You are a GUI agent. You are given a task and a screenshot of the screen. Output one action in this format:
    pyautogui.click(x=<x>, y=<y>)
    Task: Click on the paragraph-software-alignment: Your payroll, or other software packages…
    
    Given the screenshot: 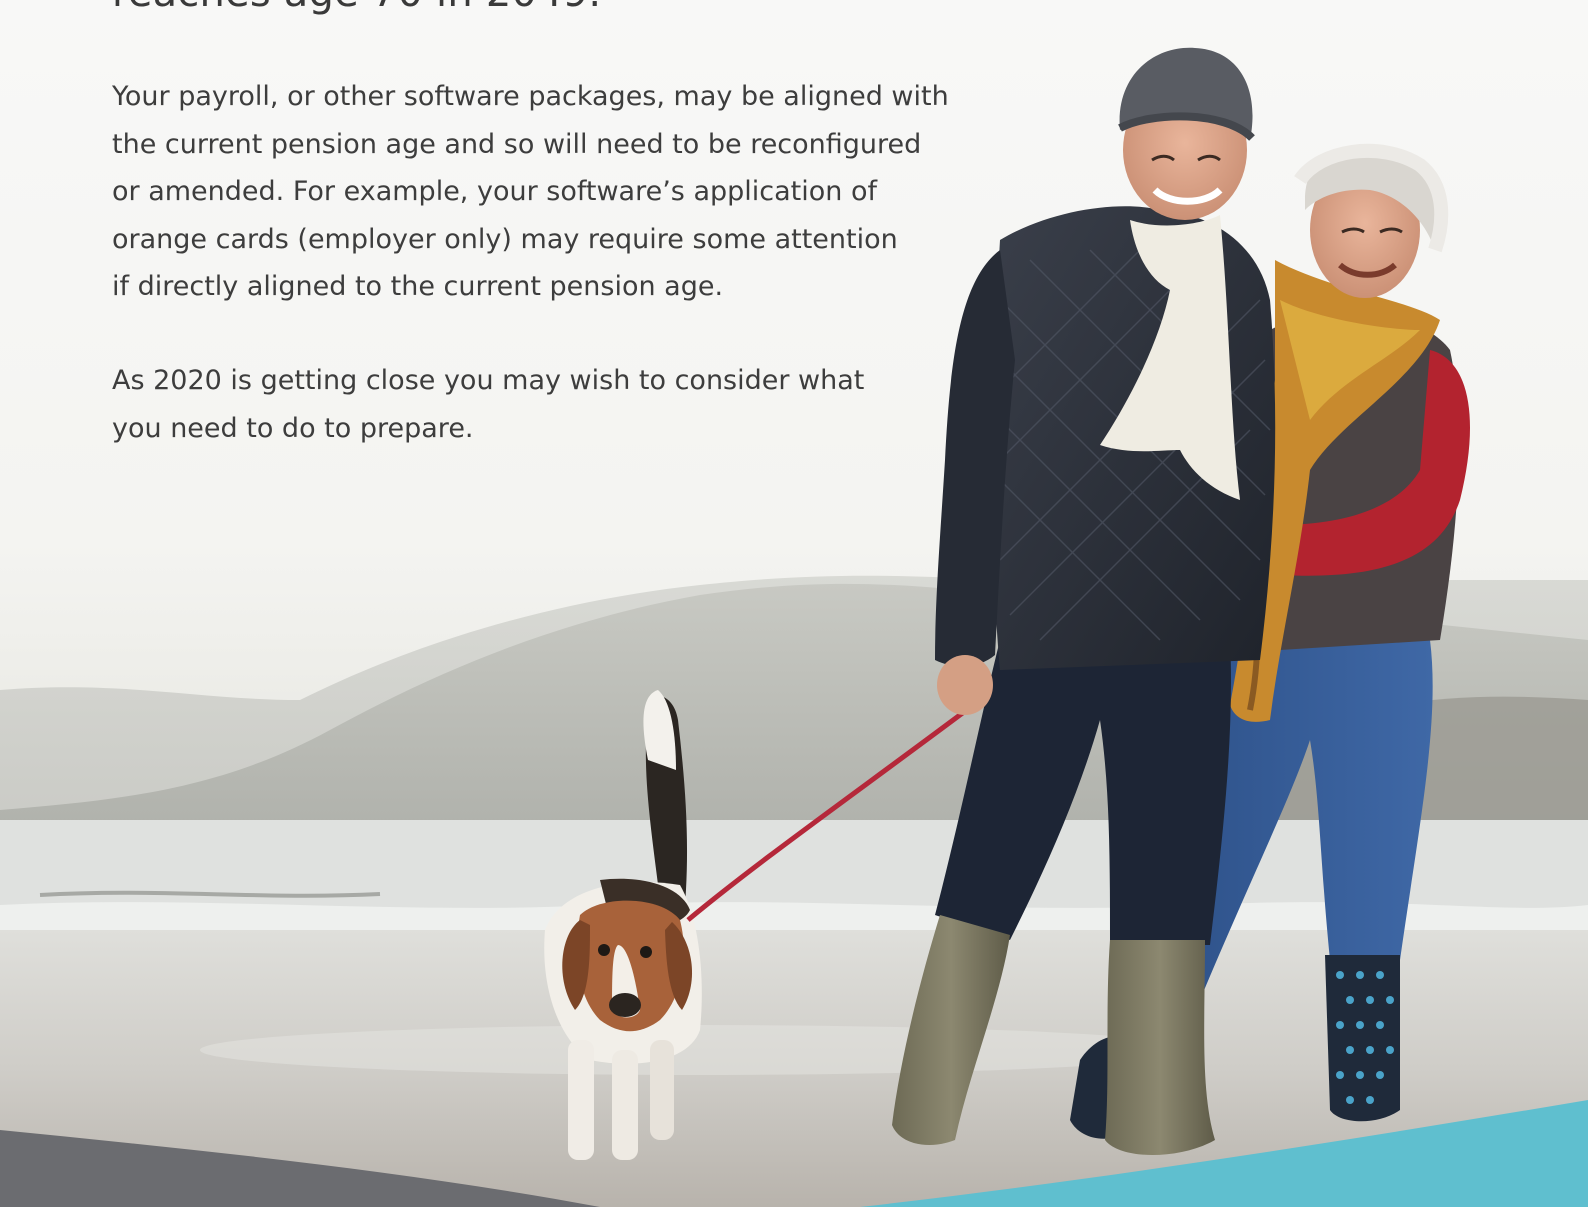 What is the action you would take?
    pyautogui.click(x=552, y=192)
    